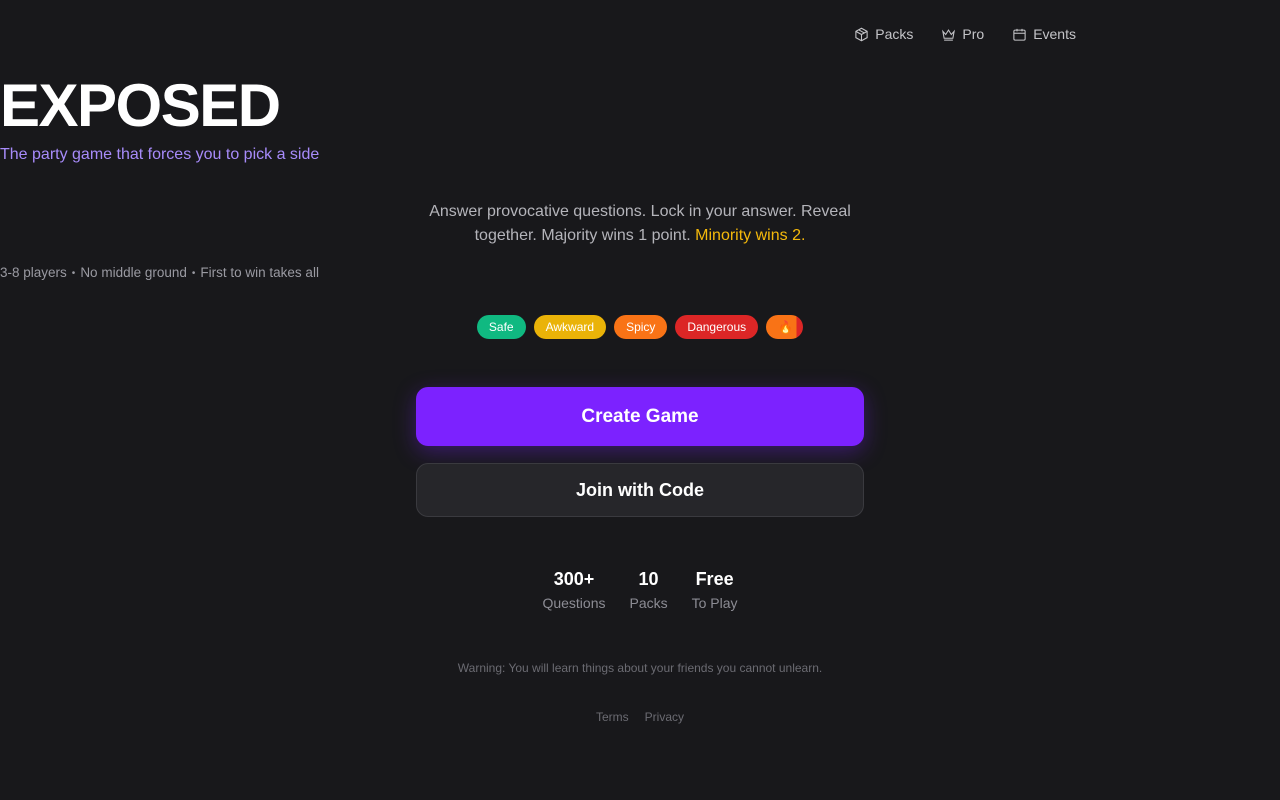 Image resolution: width=1280 pixels, height=800 pixels. I want to click on nav-pro: Pro, so click(962, 34).